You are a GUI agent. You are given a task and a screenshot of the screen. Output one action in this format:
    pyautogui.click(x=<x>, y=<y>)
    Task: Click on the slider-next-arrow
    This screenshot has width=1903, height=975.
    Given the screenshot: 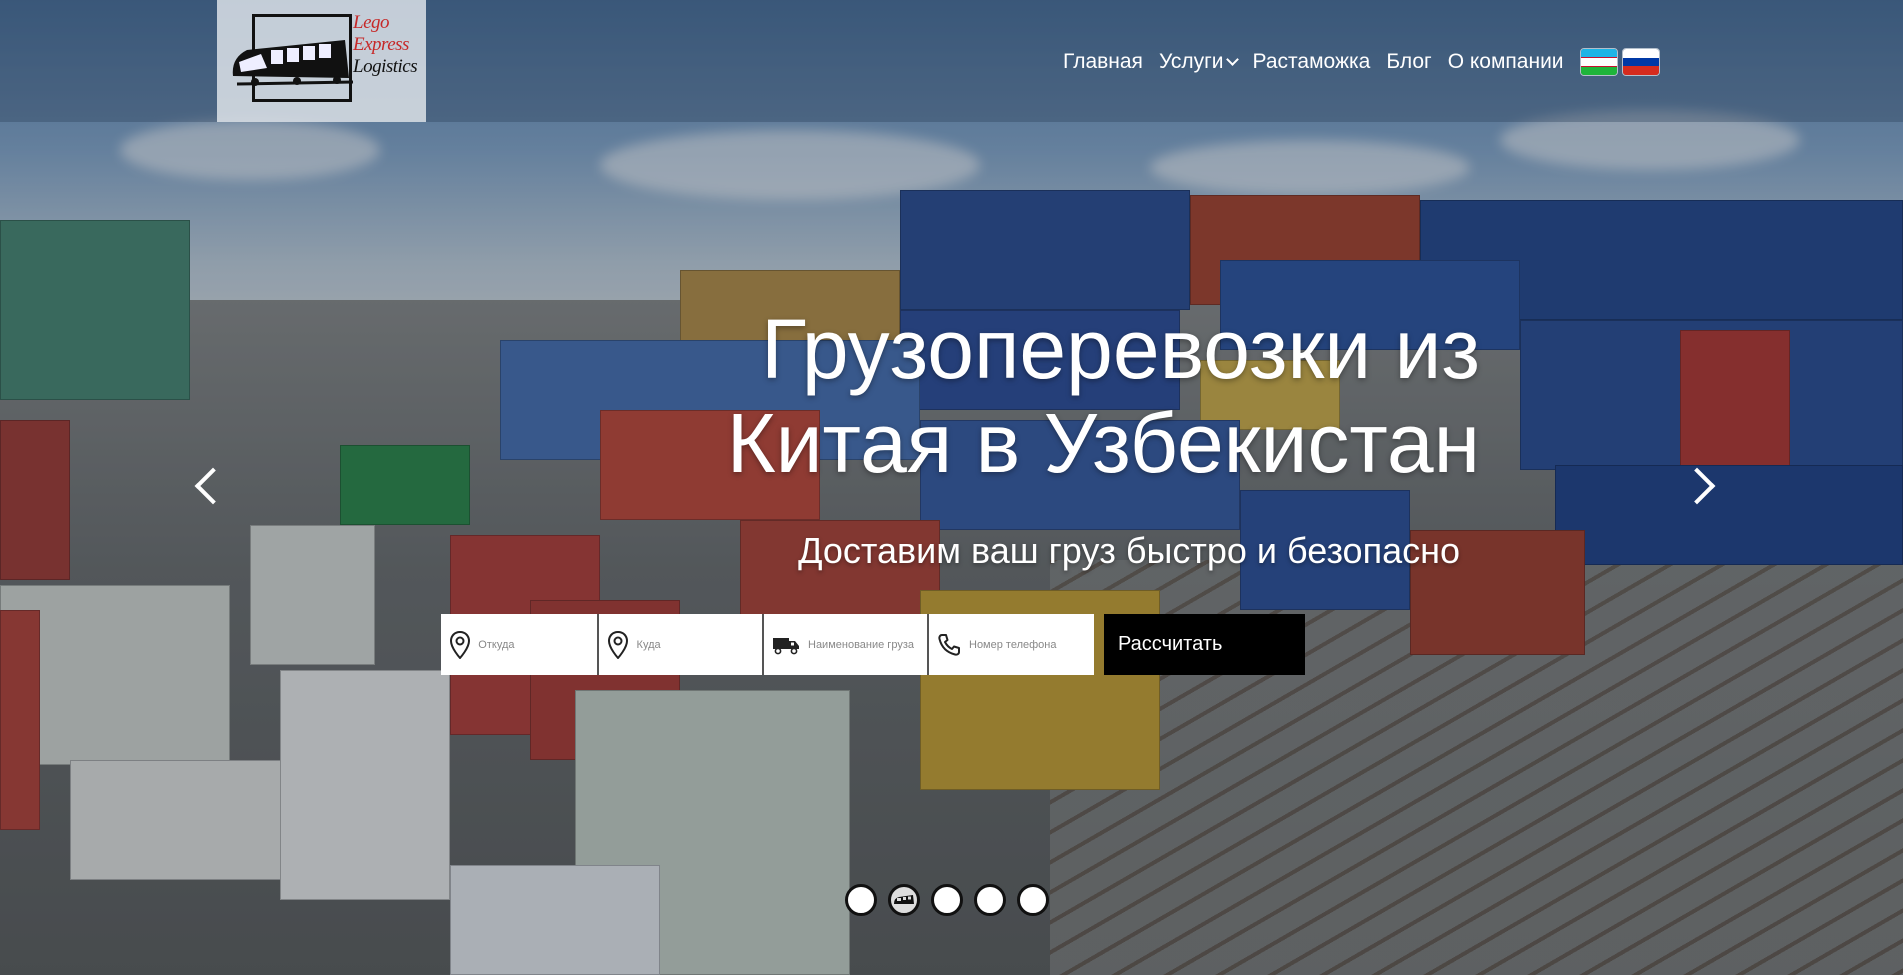 What is the action you would take?
    pyautogui.click(x=1700, y=485)
    